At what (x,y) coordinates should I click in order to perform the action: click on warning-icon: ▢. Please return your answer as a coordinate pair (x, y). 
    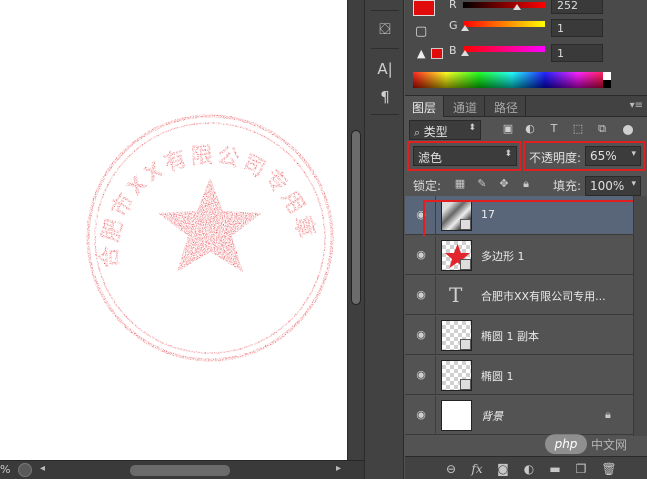
    Looking at the image, I should click on (421, 31).